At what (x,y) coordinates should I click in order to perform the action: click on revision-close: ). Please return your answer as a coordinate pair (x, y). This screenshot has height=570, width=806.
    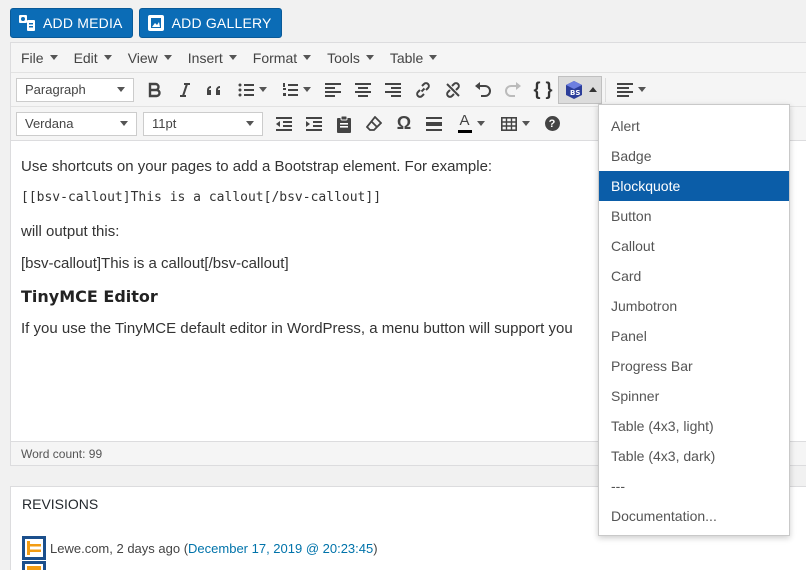
    Looking at the image, I should click on (375, 548).